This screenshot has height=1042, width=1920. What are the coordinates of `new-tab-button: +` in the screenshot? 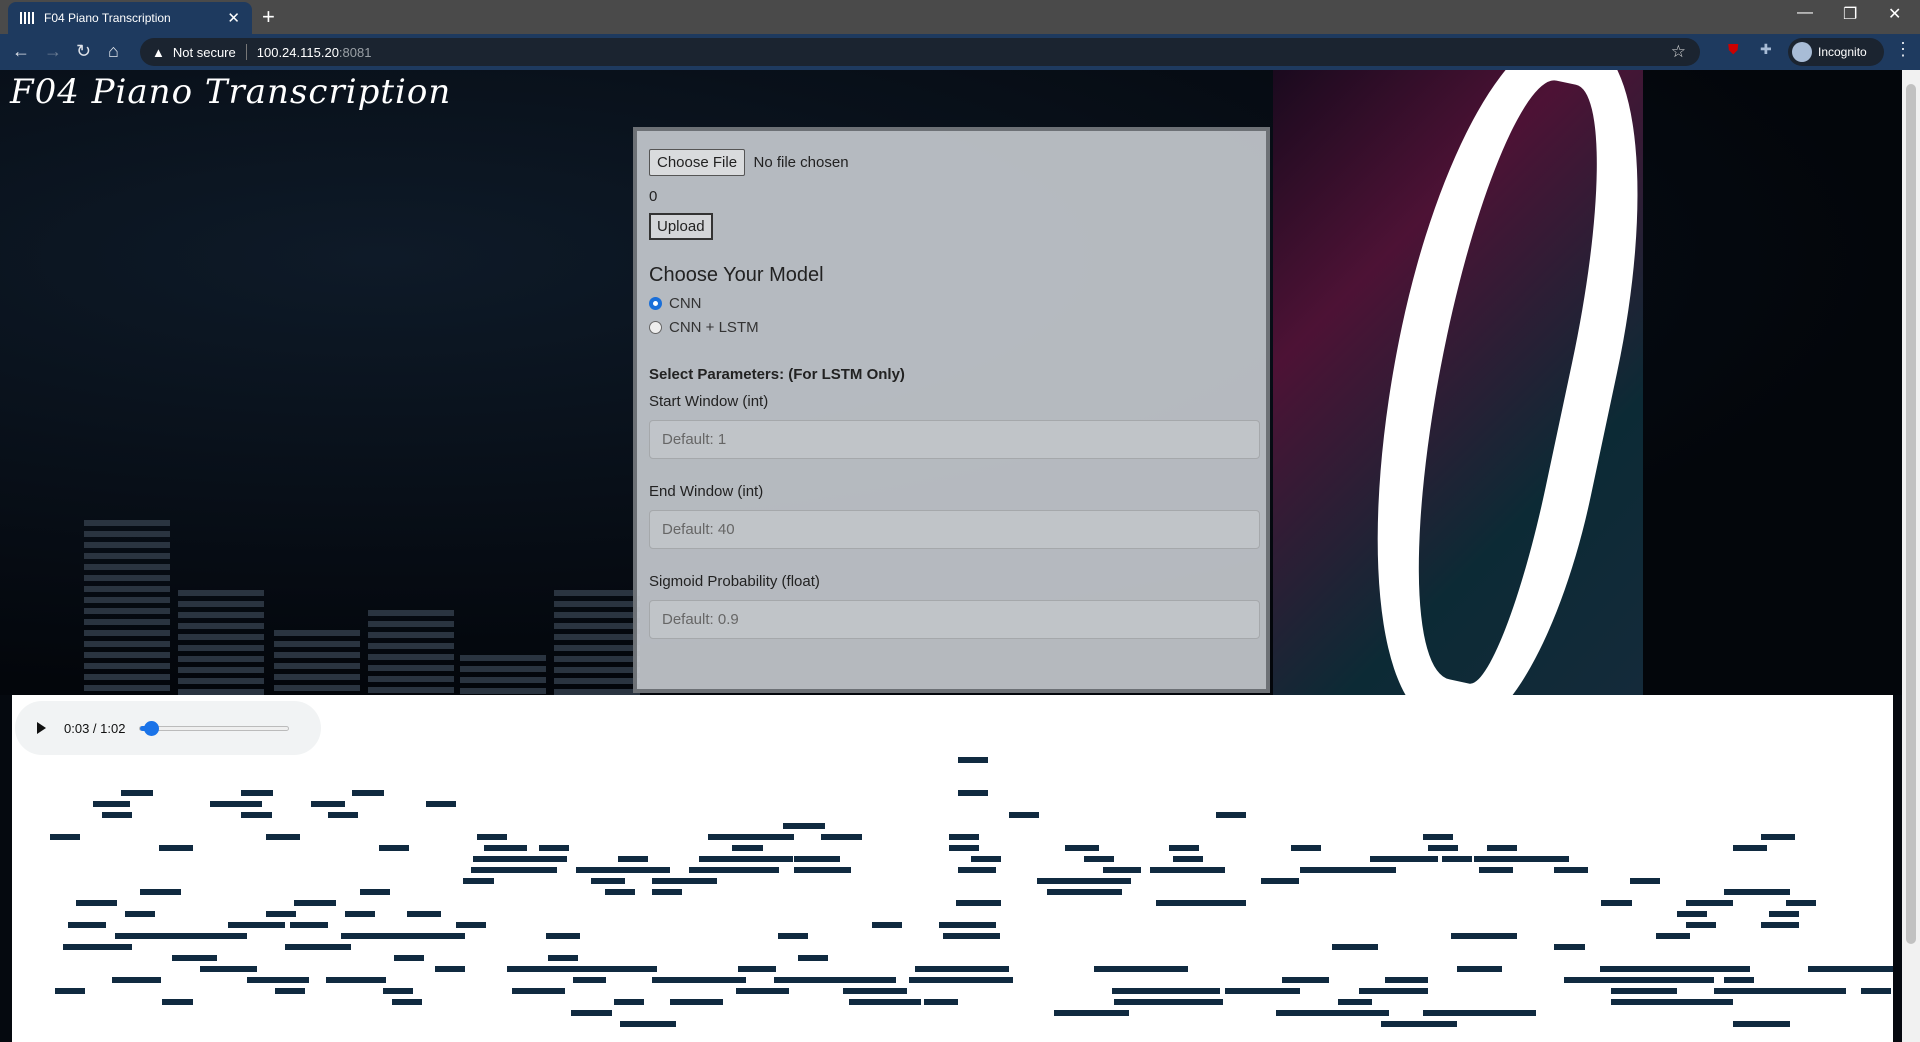 It's located at (268, 17).